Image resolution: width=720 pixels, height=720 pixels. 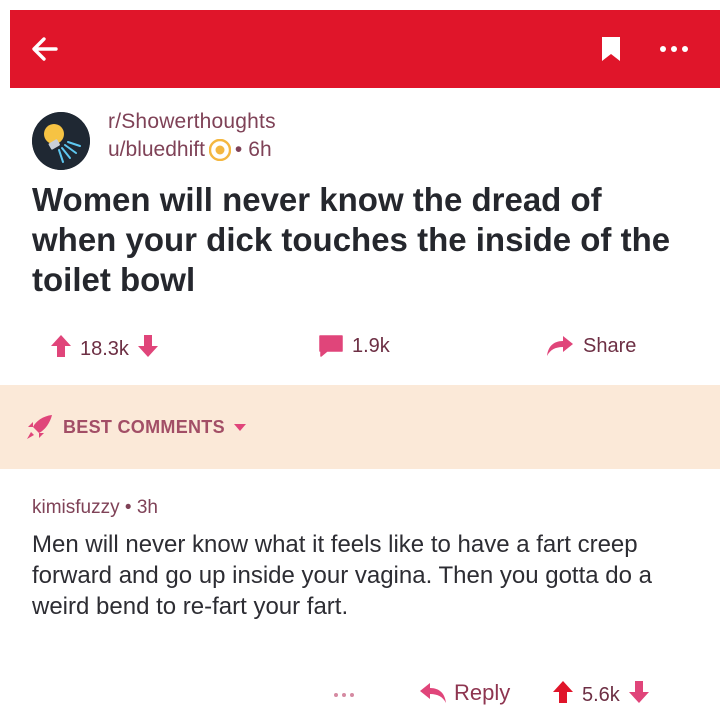 I want to click on rocket-icon, so click(x=39, y=427).